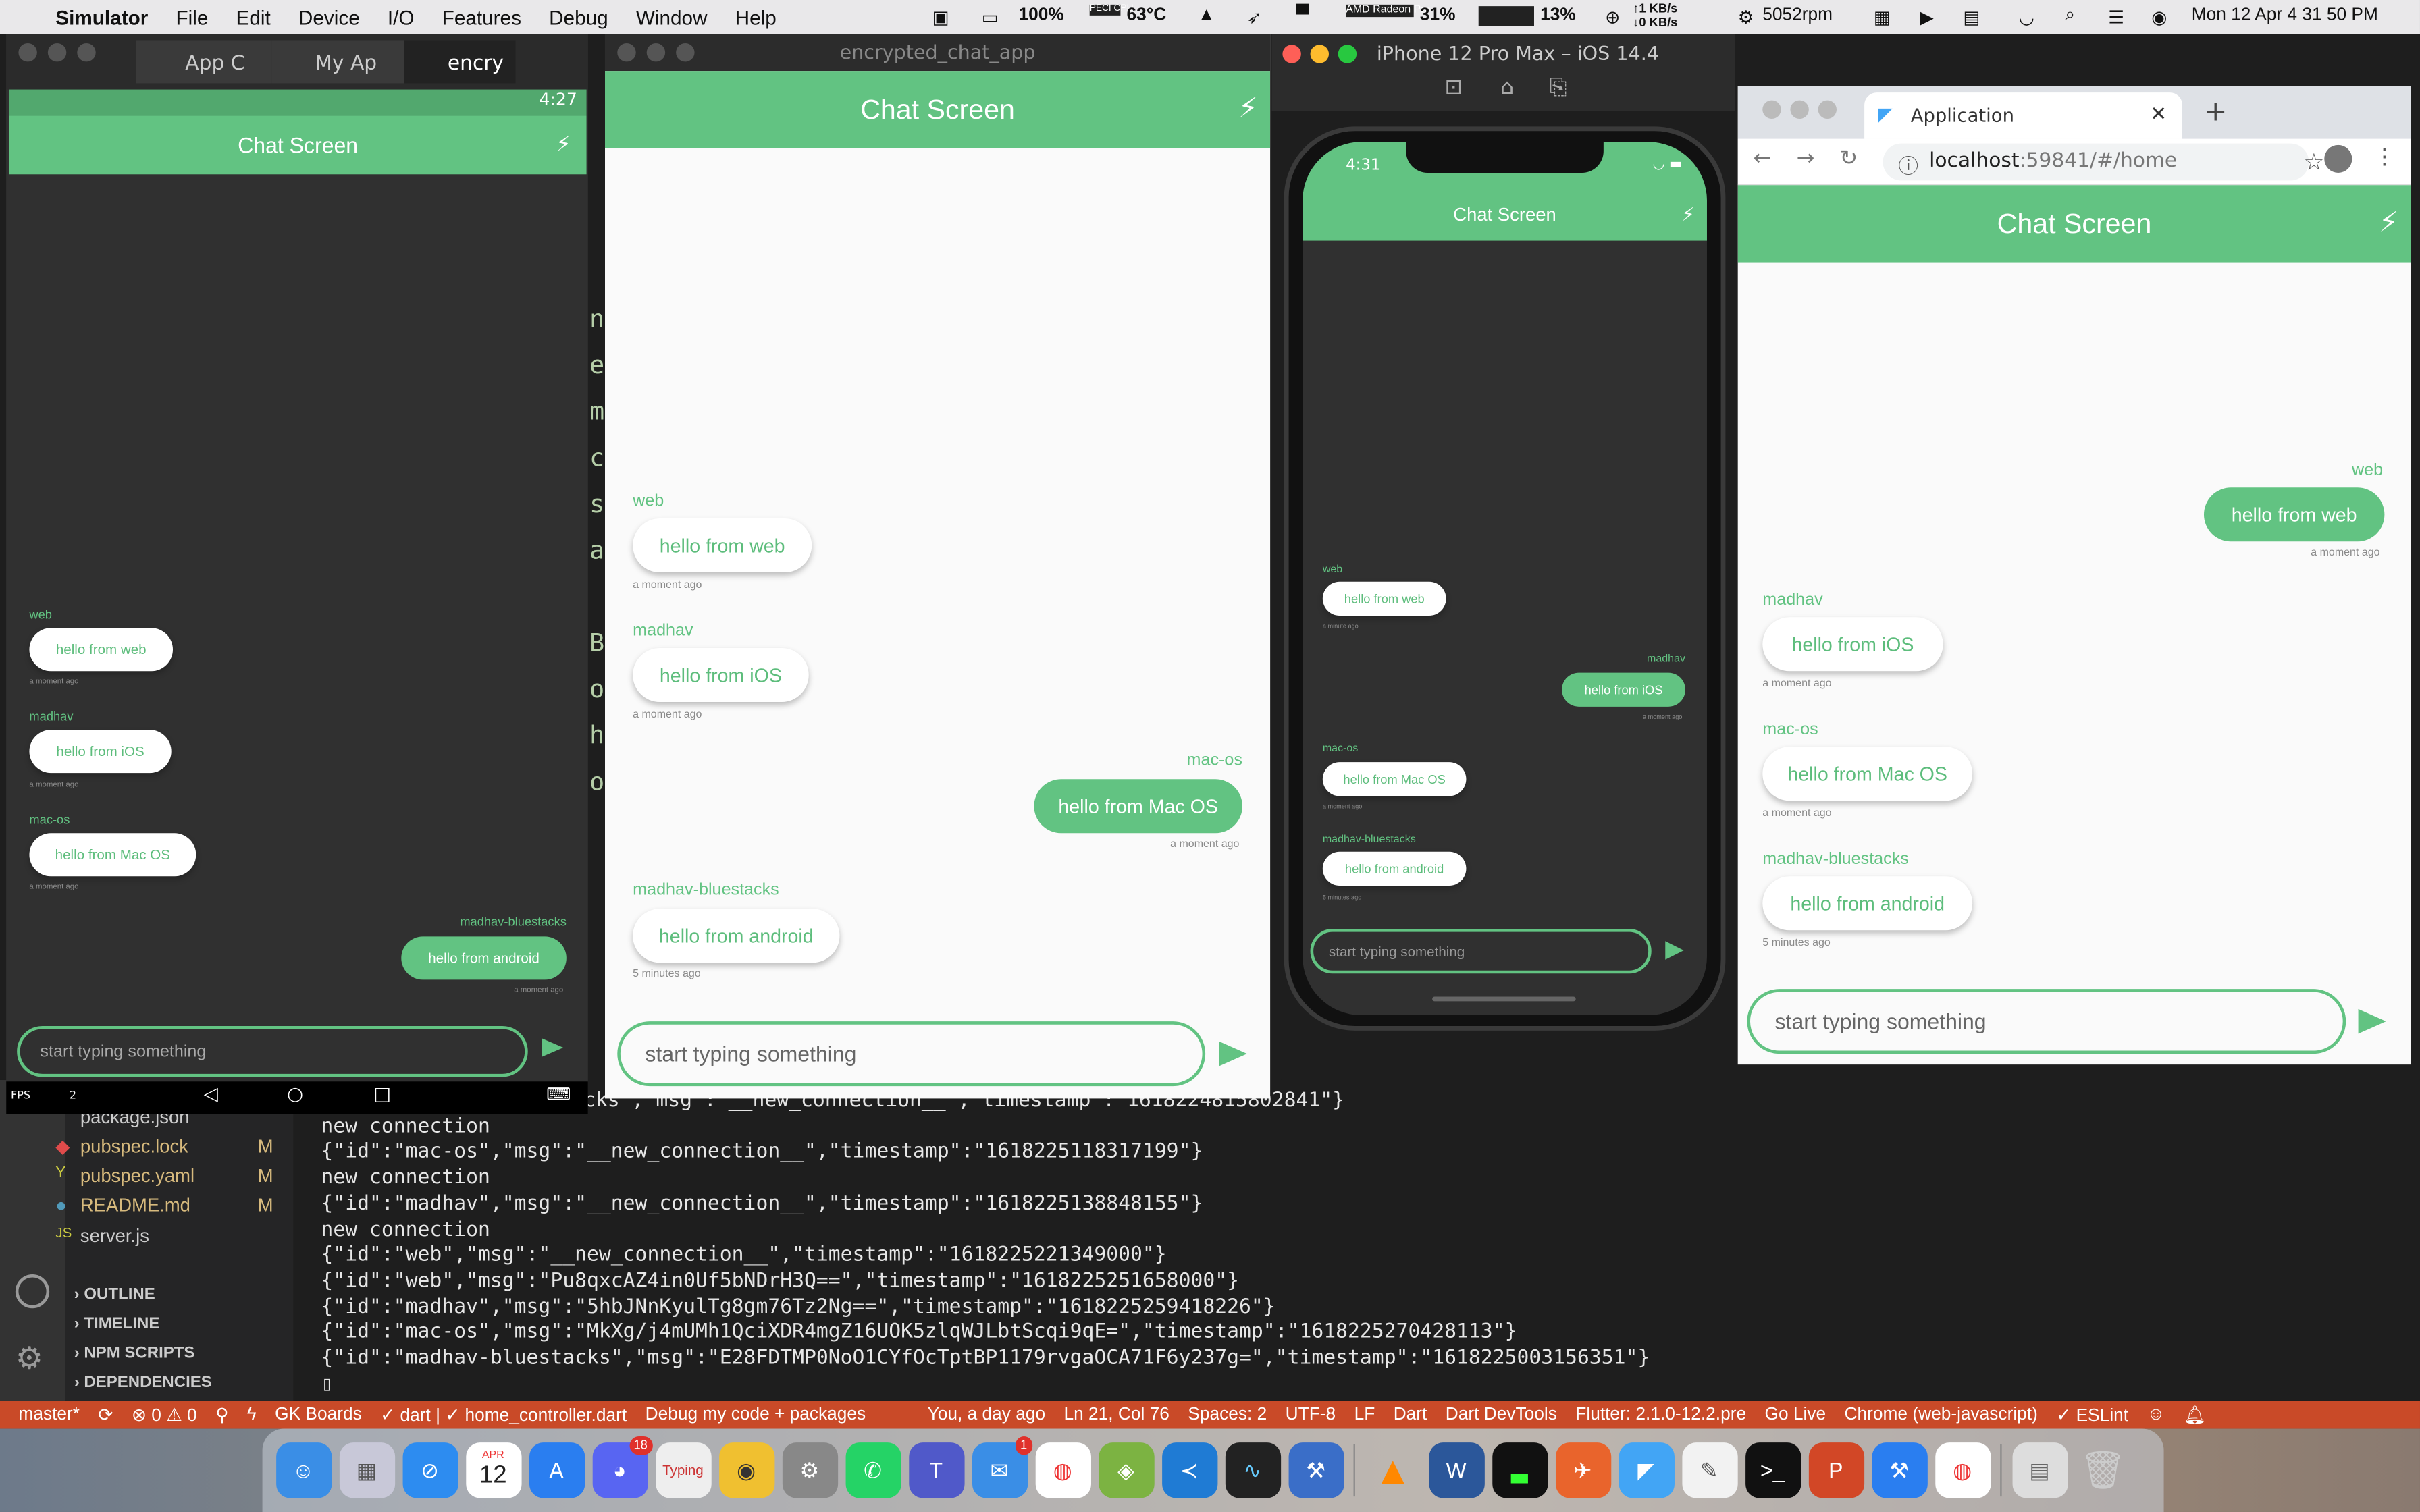 The image size is (2420, 1512). What do you see at coordinates (809, 1470) in the screenshot?
I see `system-preferences-dock-icon: ⚙` at bounding box center [809, 1470].